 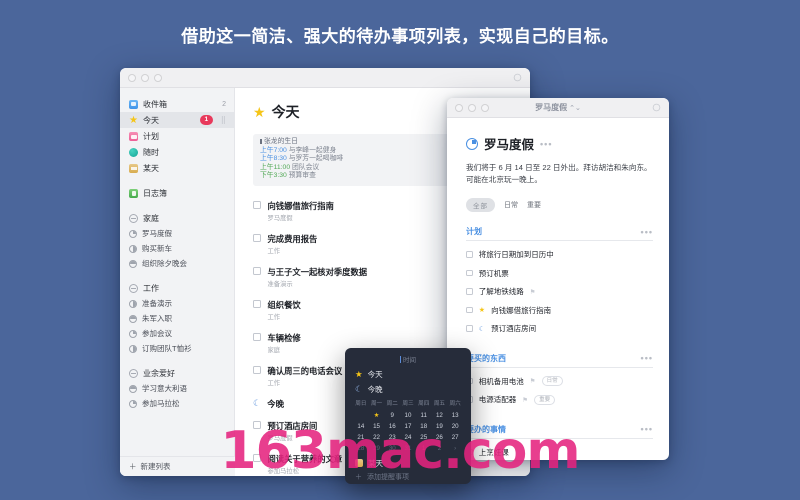 What do you see at coordinates (559, 273) in the screenshot?
I see `detail-item: 预订机票` at bounding box center [559, 273].